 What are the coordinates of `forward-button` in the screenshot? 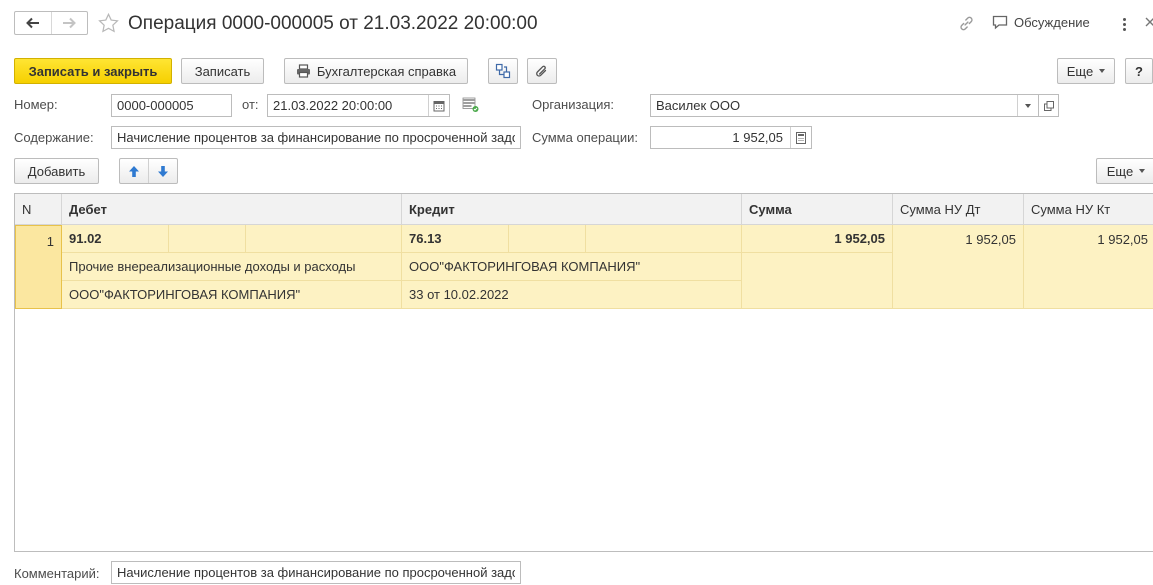 It's located at (69, 23).